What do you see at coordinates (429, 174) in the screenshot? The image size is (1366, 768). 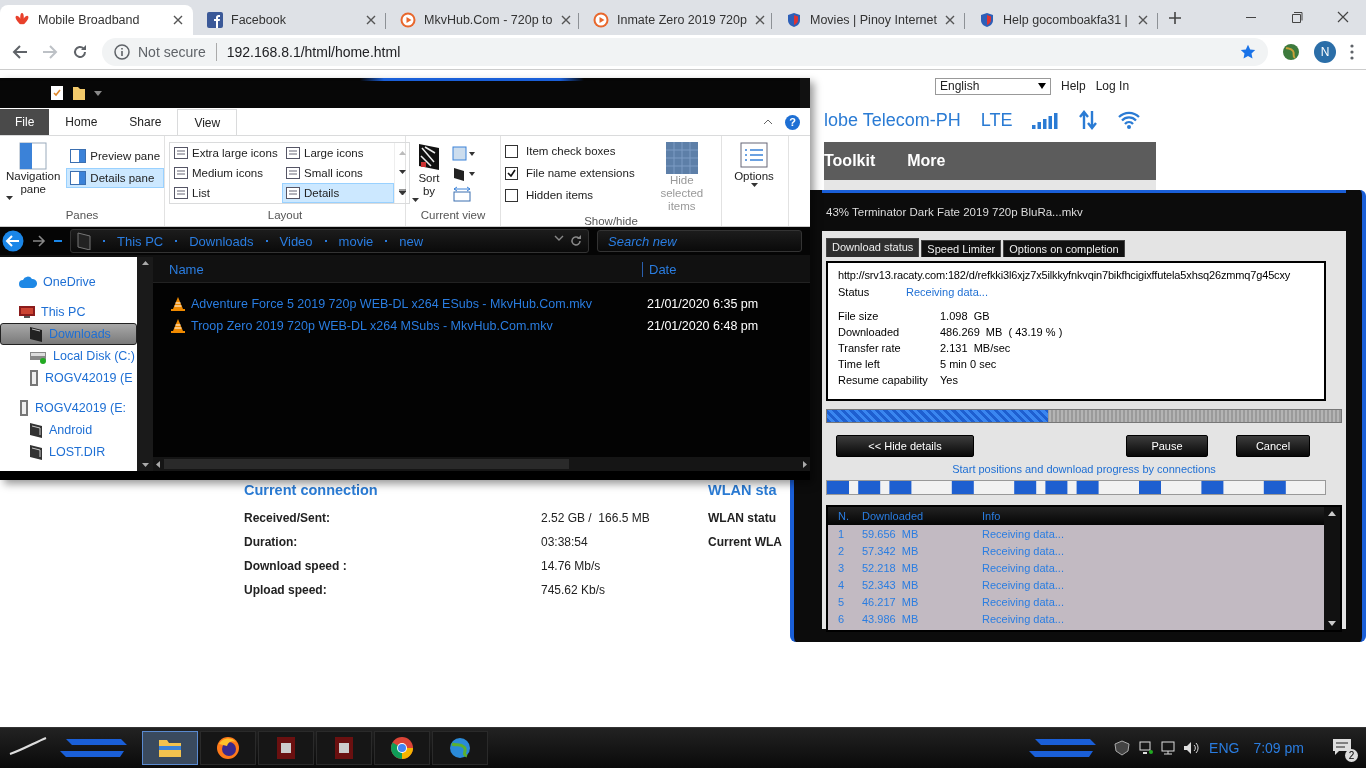 I see `sort-by-button: Sort by` at bounding box center [429, 174].